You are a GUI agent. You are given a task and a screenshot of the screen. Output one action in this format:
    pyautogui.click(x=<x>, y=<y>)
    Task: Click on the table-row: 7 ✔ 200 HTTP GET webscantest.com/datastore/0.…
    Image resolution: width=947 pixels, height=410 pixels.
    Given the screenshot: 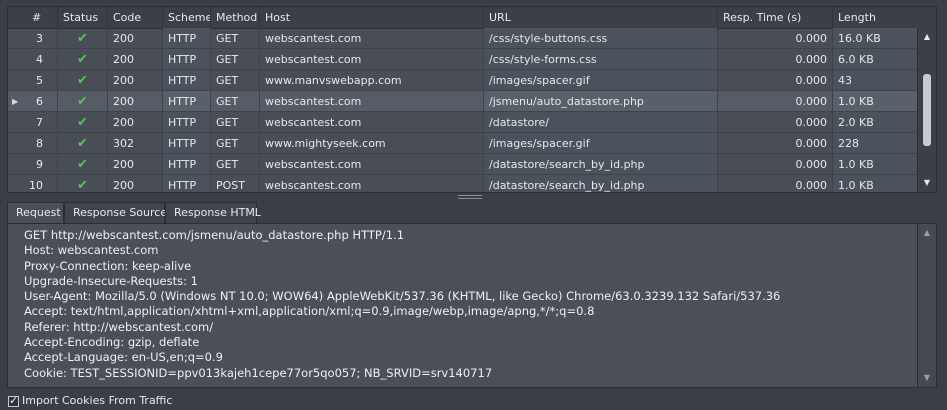 What is the action you would take?
    pyautogui.click(x=463, y=122)
    